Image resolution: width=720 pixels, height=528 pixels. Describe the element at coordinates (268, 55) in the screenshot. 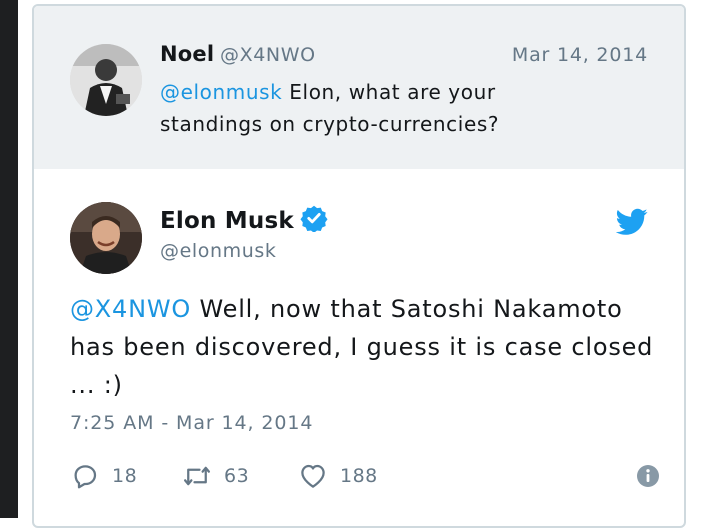

I see `quoted-author-handle: @X4NWO` at that location.